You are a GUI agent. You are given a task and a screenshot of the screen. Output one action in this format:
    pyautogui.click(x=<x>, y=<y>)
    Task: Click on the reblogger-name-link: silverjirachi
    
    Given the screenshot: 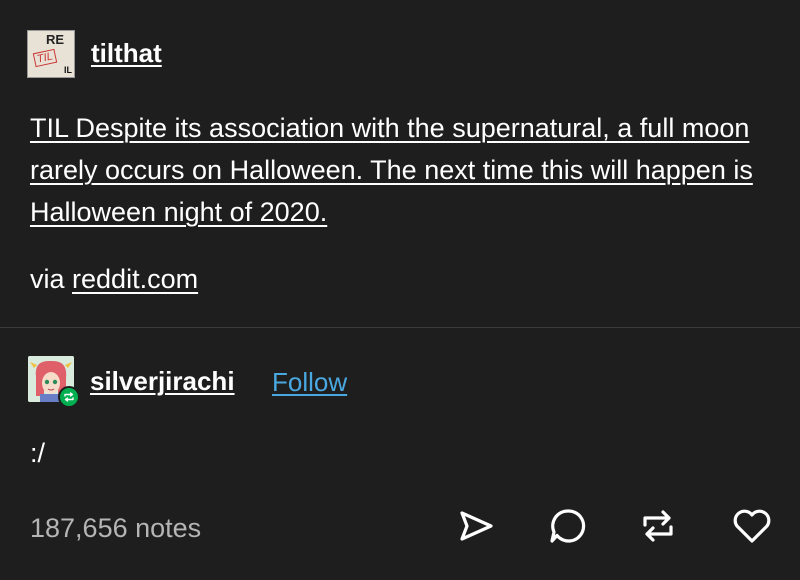 What is the action you would take?
    pyautogui.click(x=162, y=381)
    